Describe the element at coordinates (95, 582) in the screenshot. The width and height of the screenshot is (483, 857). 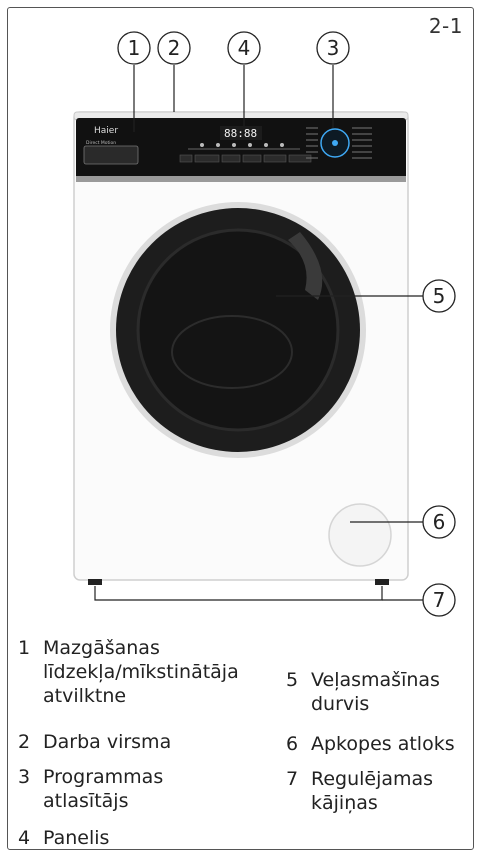
I see `foot-left` at that location.